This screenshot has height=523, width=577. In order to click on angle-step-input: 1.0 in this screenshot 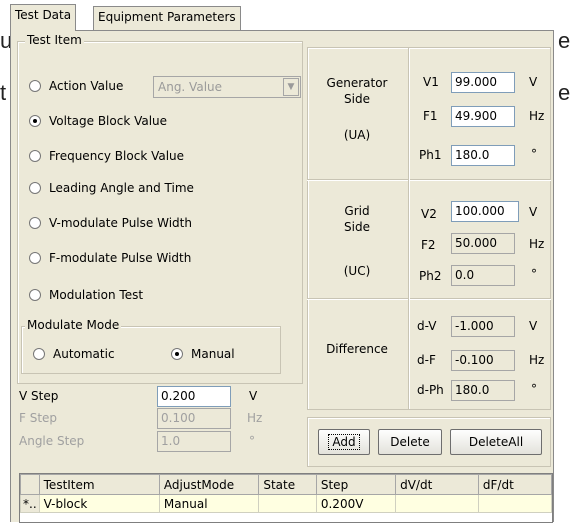, I will do `click(194, 441)`.